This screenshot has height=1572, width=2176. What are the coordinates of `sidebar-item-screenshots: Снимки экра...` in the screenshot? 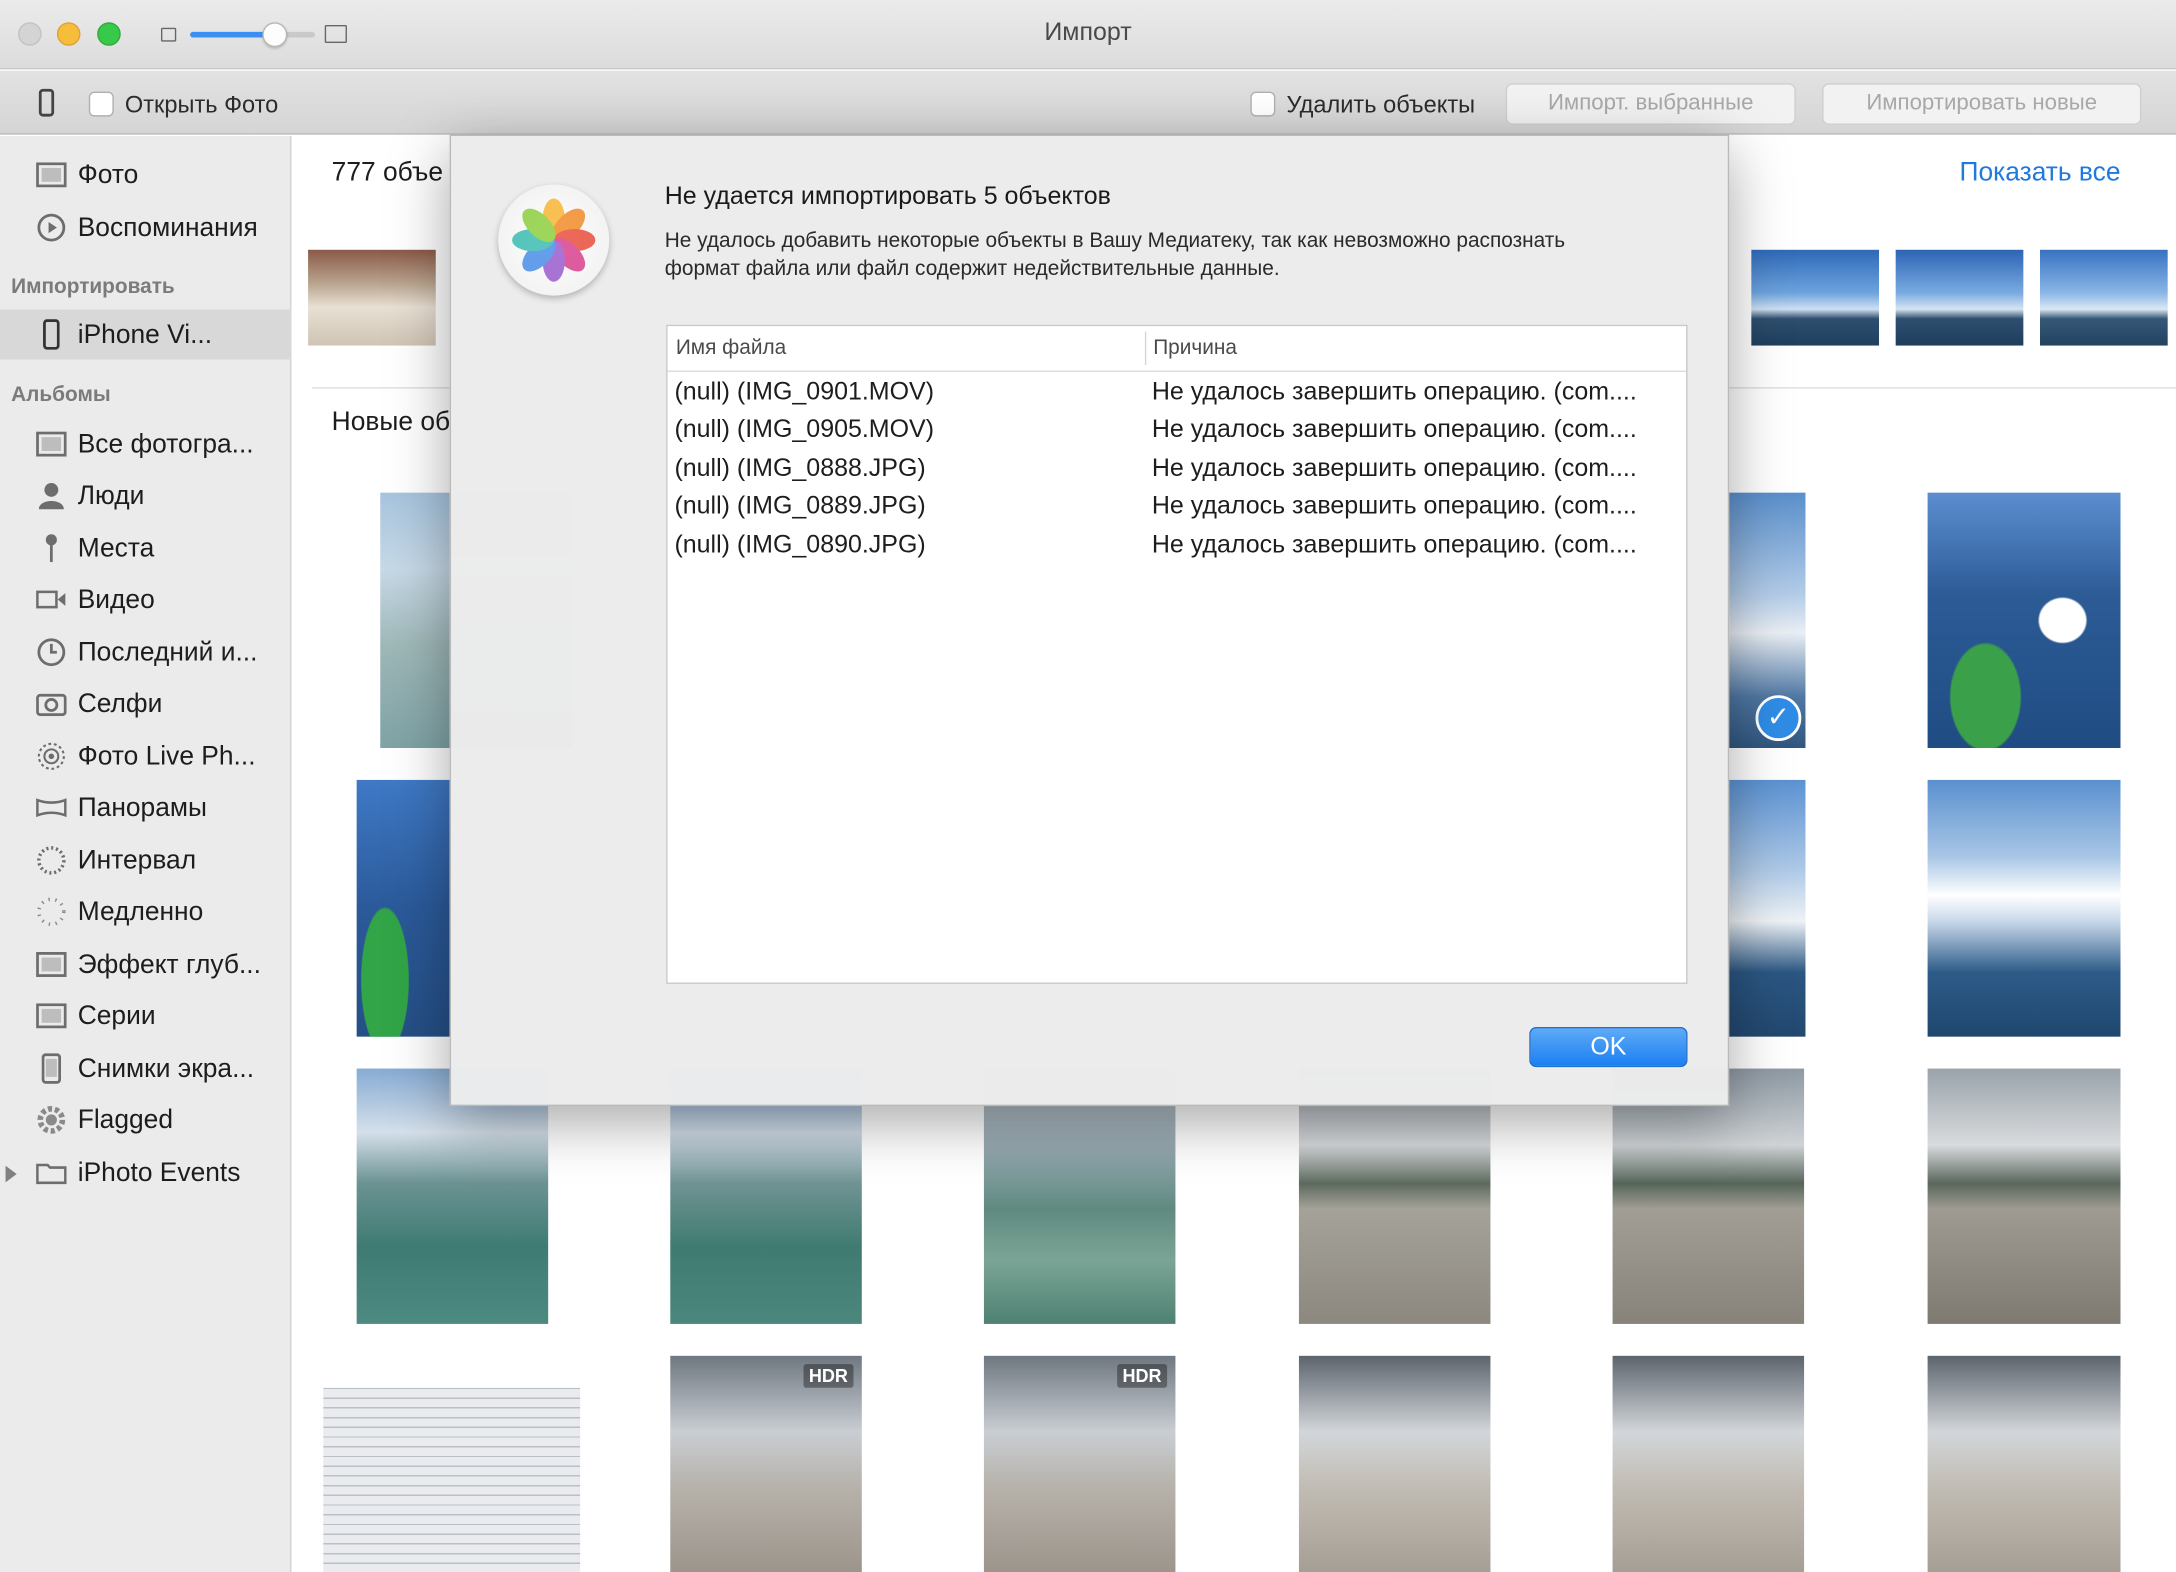 It's located at (145, 1069).